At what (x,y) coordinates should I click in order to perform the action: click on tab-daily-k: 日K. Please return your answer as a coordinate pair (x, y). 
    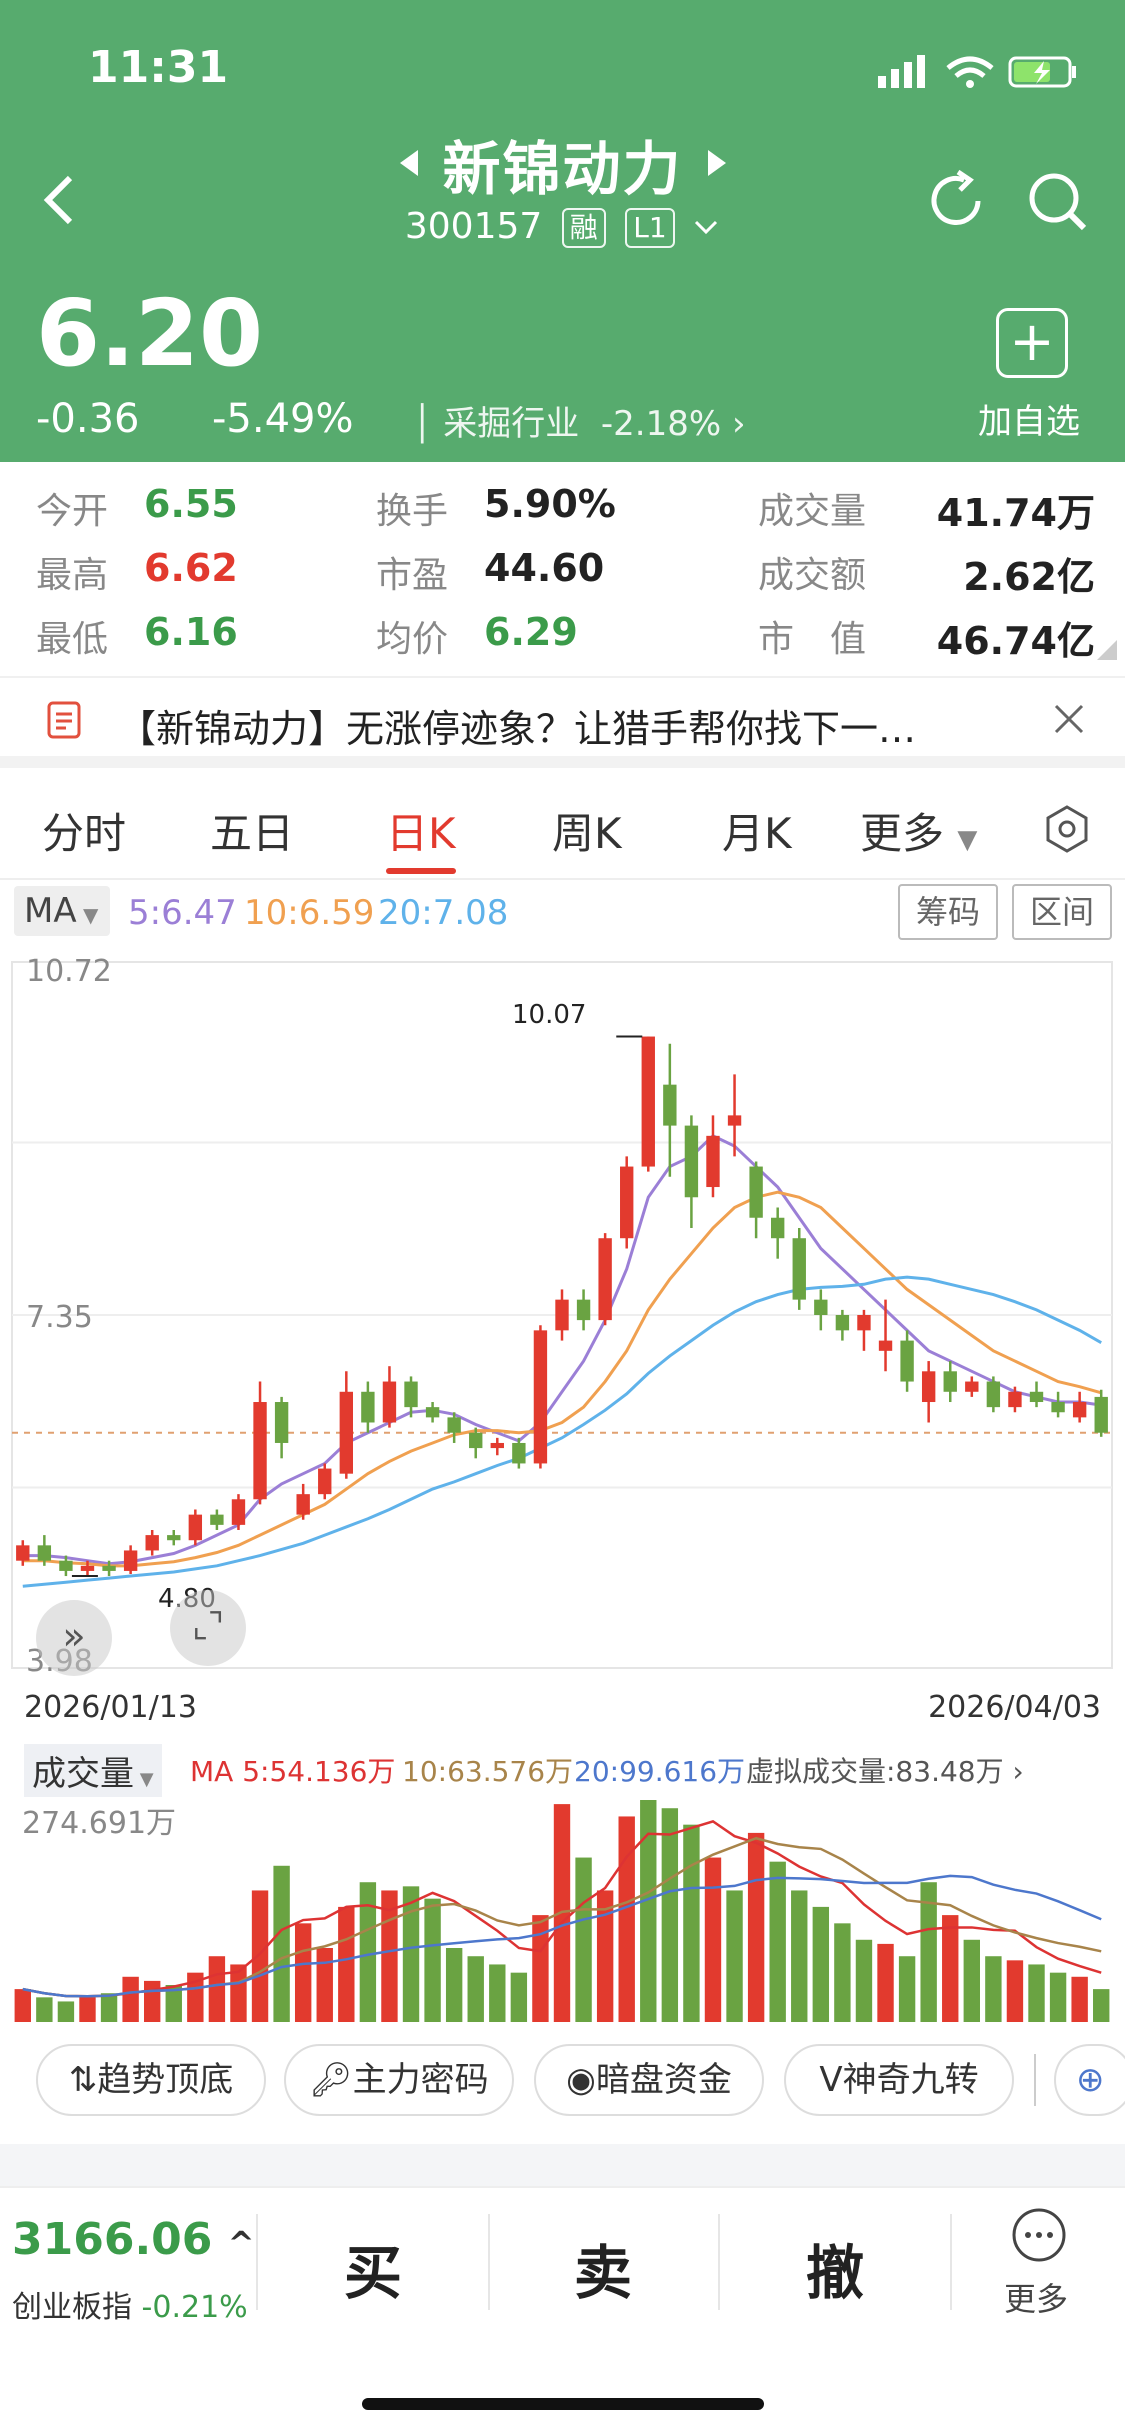
    Looking at the image, I should click on (421, 830).